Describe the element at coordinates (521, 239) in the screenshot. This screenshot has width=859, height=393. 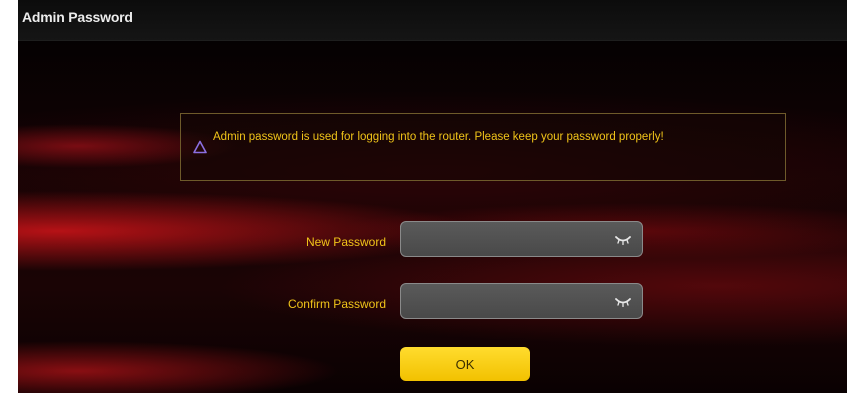
I see `new-password-input` at that location.